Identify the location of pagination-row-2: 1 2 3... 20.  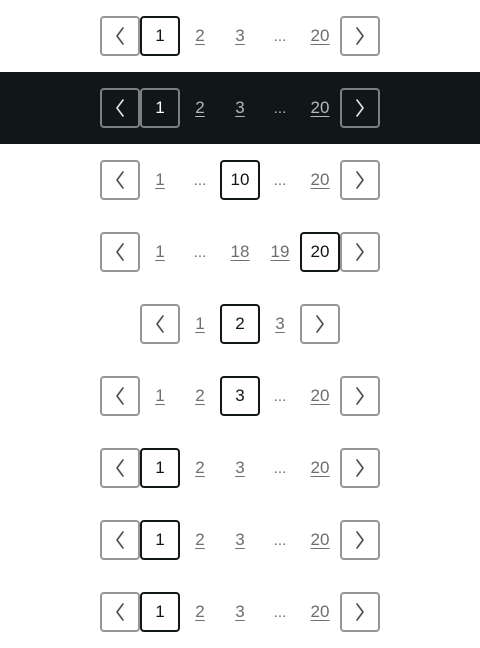
(240, 108).